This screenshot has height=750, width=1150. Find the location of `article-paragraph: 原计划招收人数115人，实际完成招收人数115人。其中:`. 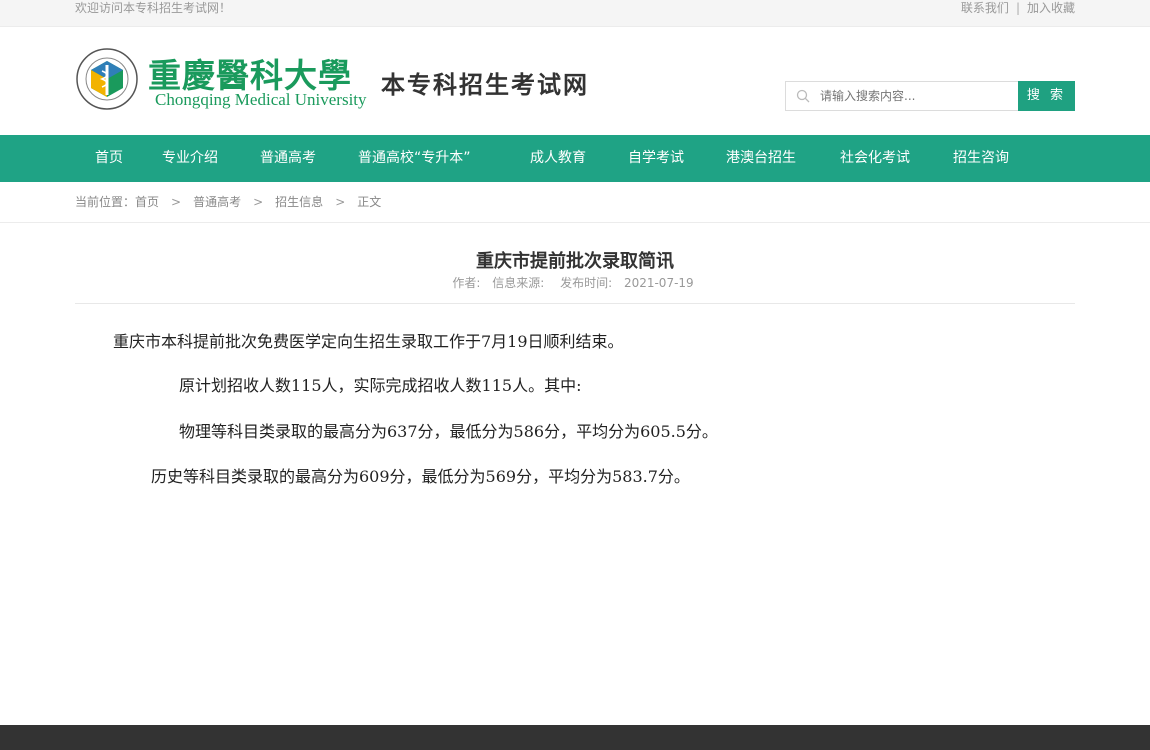

article-paragraph: 原计划招收人数115人，实际完成招收人数115人。其中: is located at coordinates (380, 385).